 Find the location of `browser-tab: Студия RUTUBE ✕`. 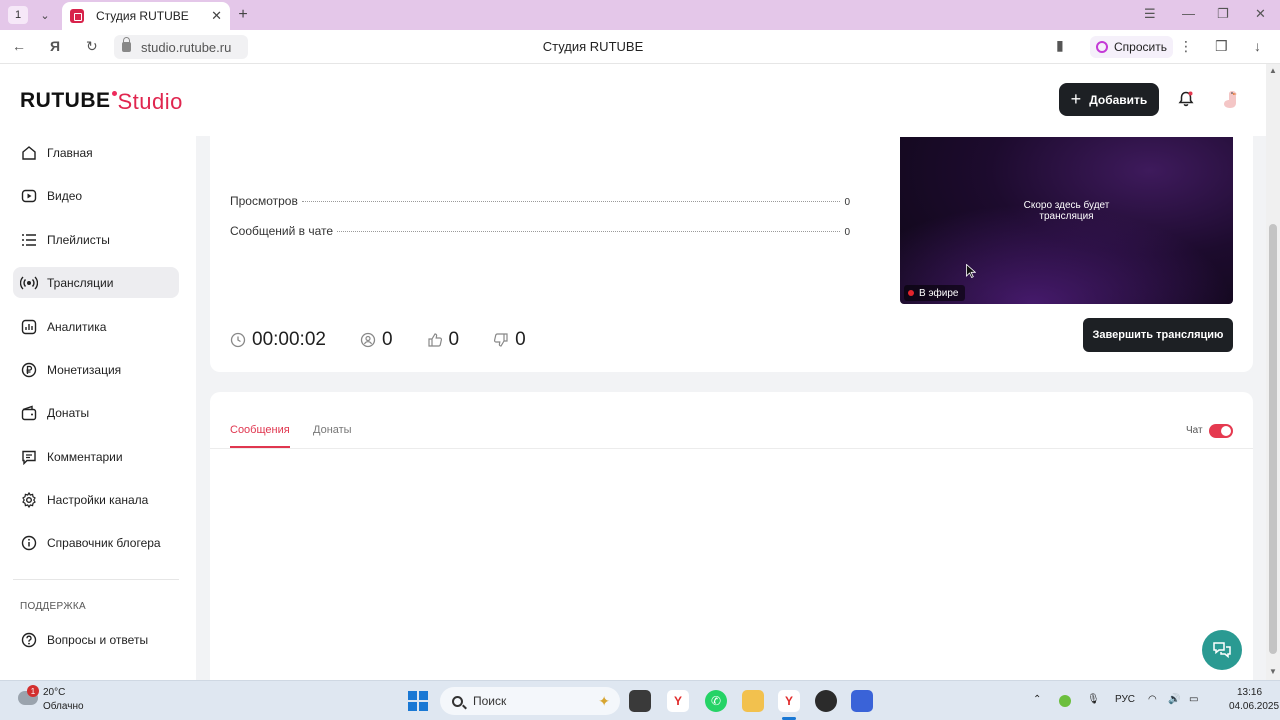

browser-tab: Студия RUTUBE ✕ is located at coordinates (146, 16).